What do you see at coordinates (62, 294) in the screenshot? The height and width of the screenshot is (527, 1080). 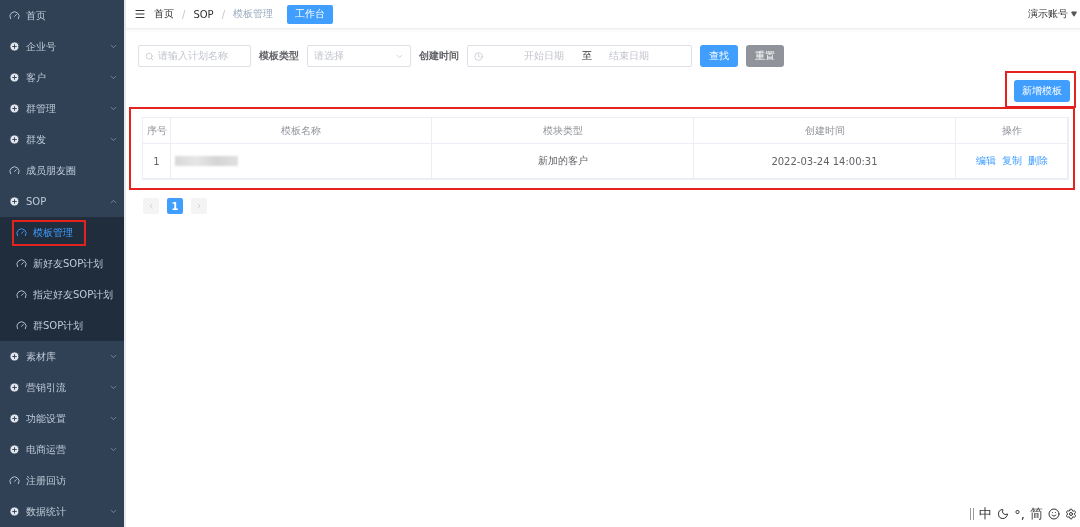 I see `submenu-item: 指定好友SOP计划` at bounding box center [62, 294].